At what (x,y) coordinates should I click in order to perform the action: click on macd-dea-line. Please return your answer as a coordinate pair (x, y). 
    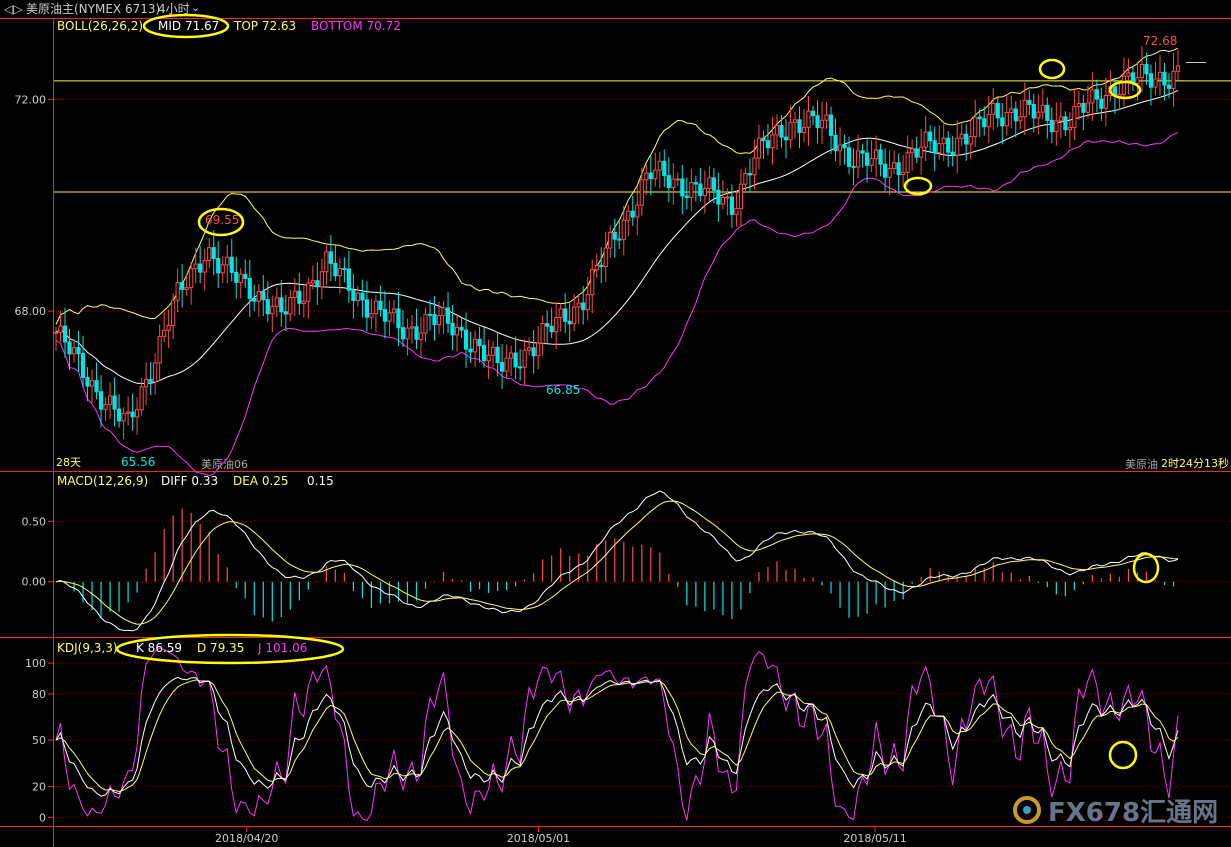
    Looking at the image, I should click on (617, 562).